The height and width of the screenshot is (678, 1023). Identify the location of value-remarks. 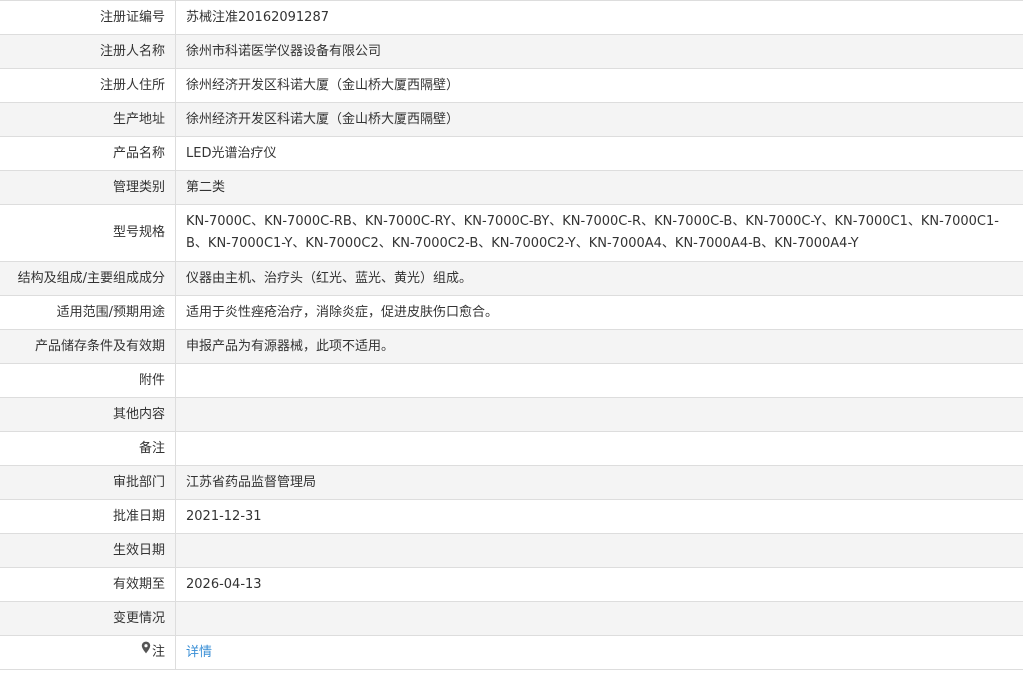
(599, 448).